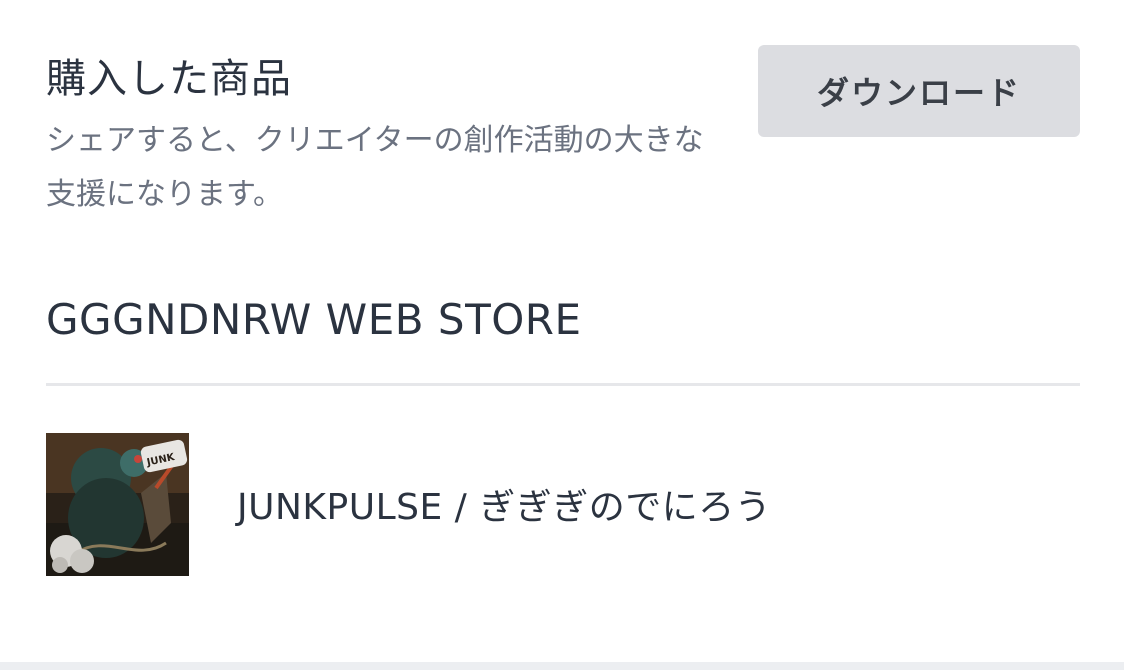  What do you see at coordinates (919, 91) in the screenshot?
I see `download-button: ダウンロード` at bounding box center [919, 91].